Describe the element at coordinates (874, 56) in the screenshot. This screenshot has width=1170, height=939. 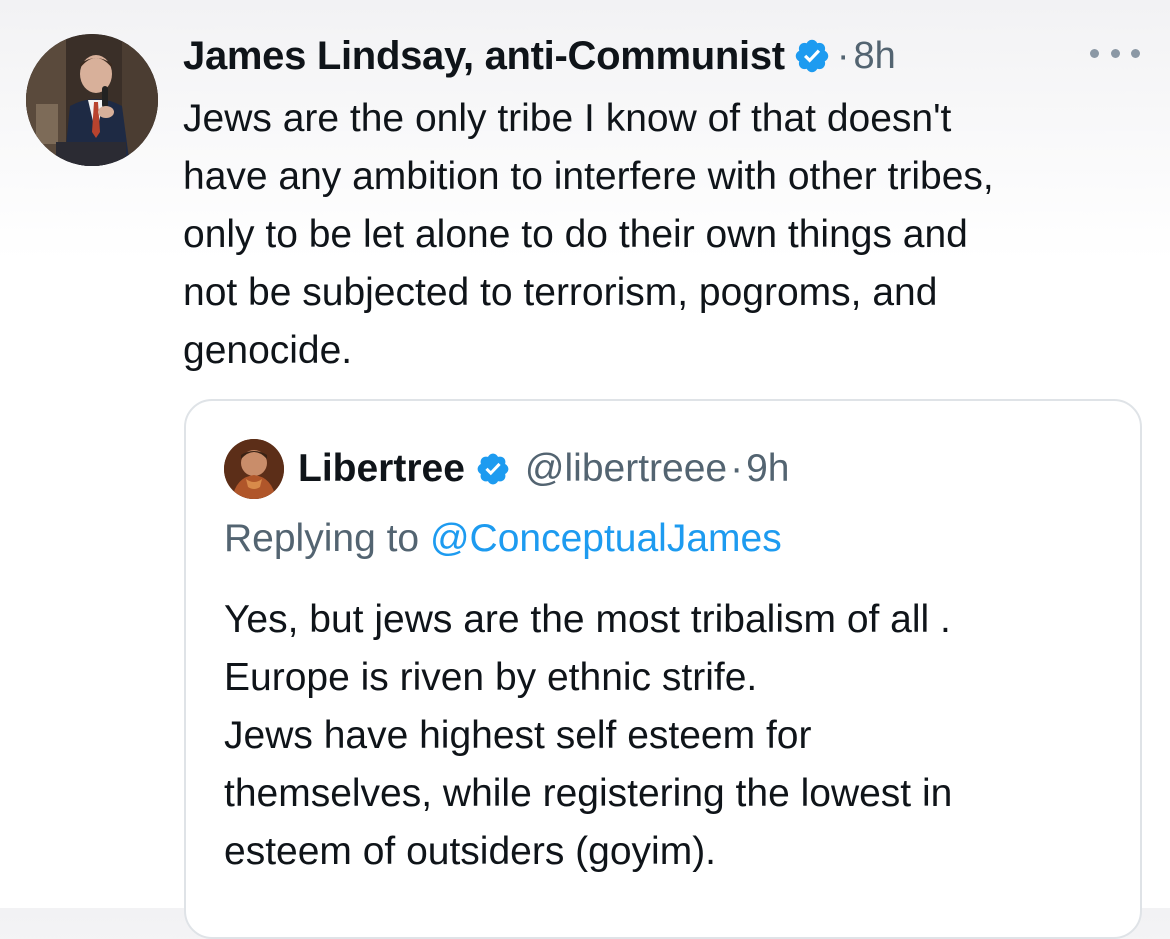
I see `tweet-timestamp: 8h` at that location.